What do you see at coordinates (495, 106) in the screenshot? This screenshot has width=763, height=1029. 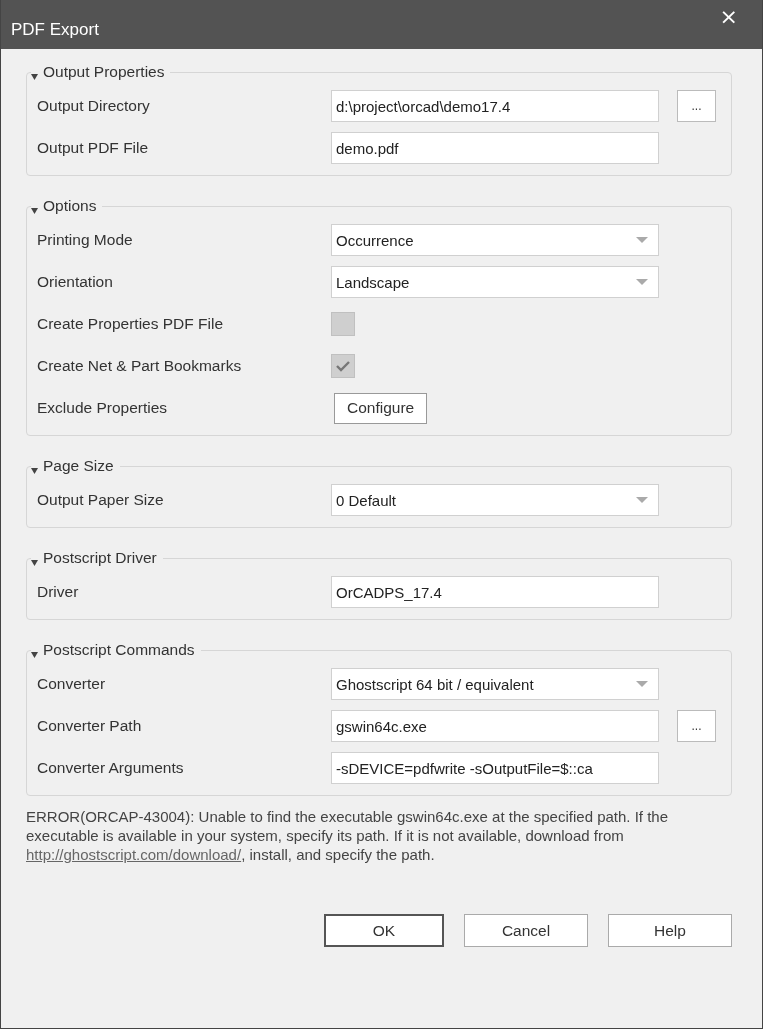 I see `input-field: d:\project\orcad\demo17.4` at bounding box center [495, 106].